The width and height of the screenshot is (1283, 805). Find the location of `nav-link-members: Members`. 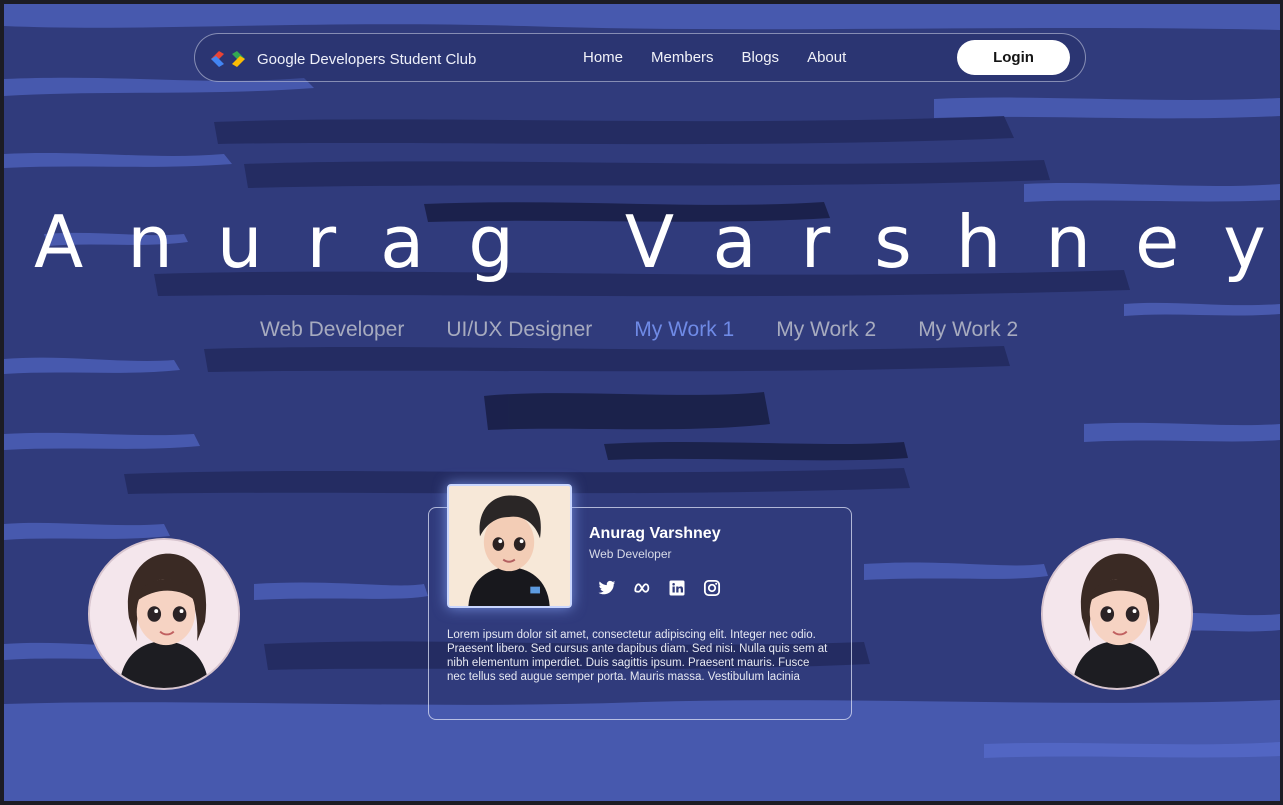

nav-link-members: Members is located at coordinates (682, 57).